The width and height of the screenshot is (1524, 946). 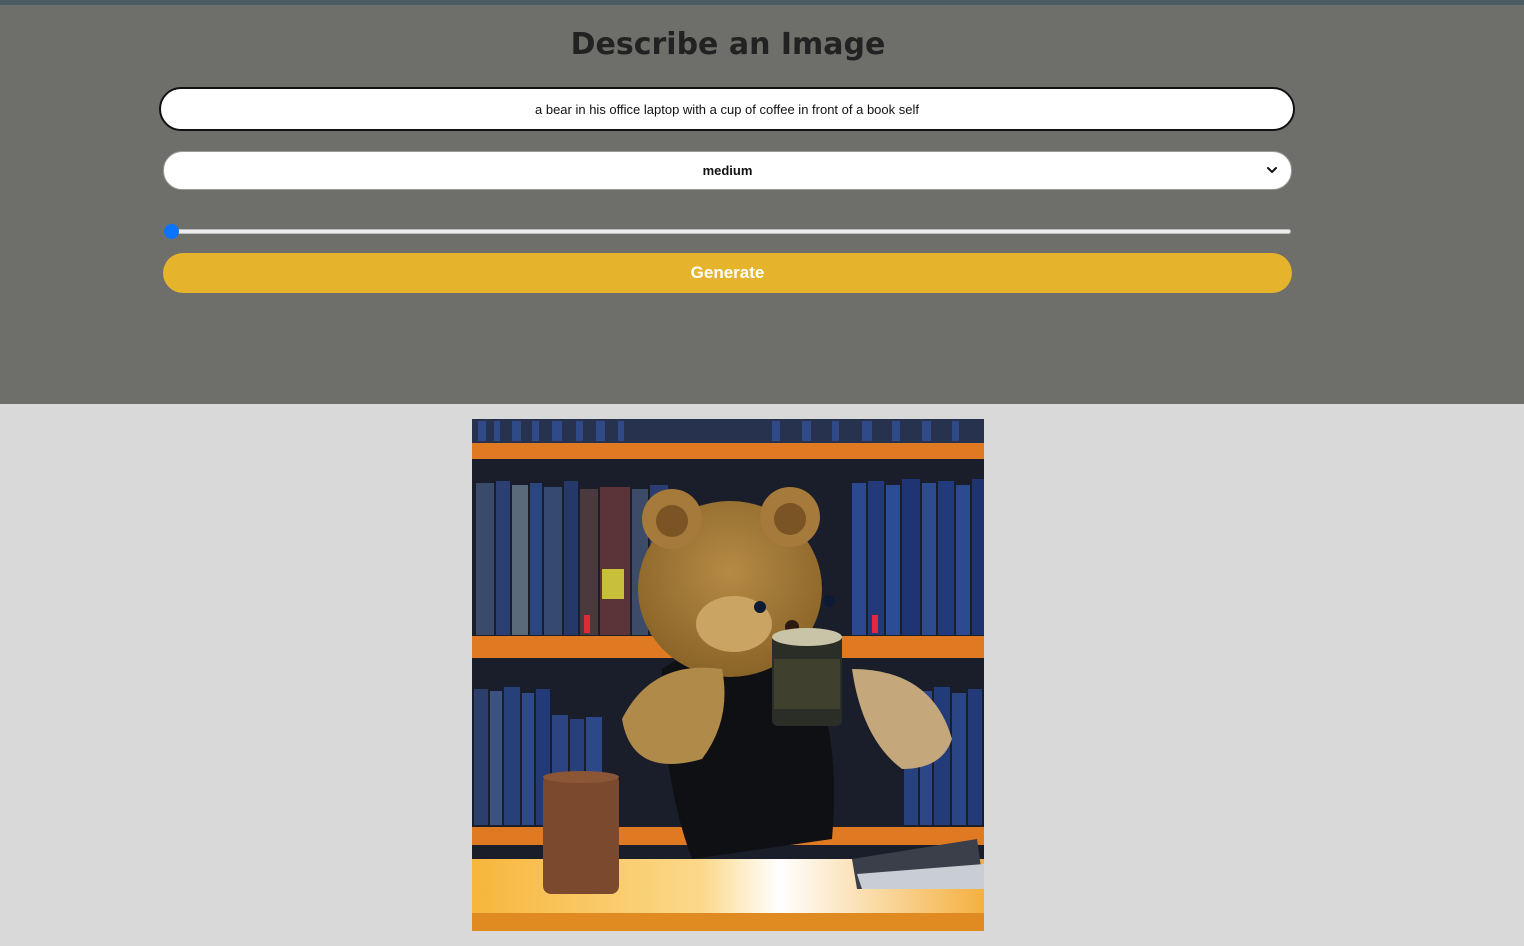 What do you see at coordinates (728, 231) in the screenshot?
I see `slider-track` at bounding box center [728, 231].